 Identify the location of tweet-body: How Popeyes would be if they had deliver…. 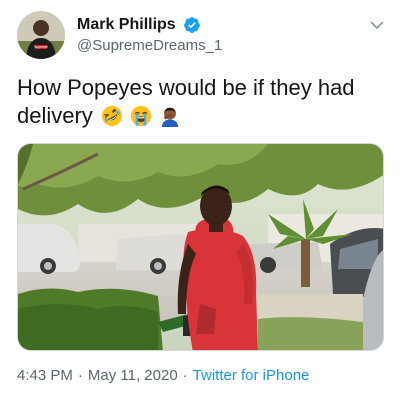
(200, 102).